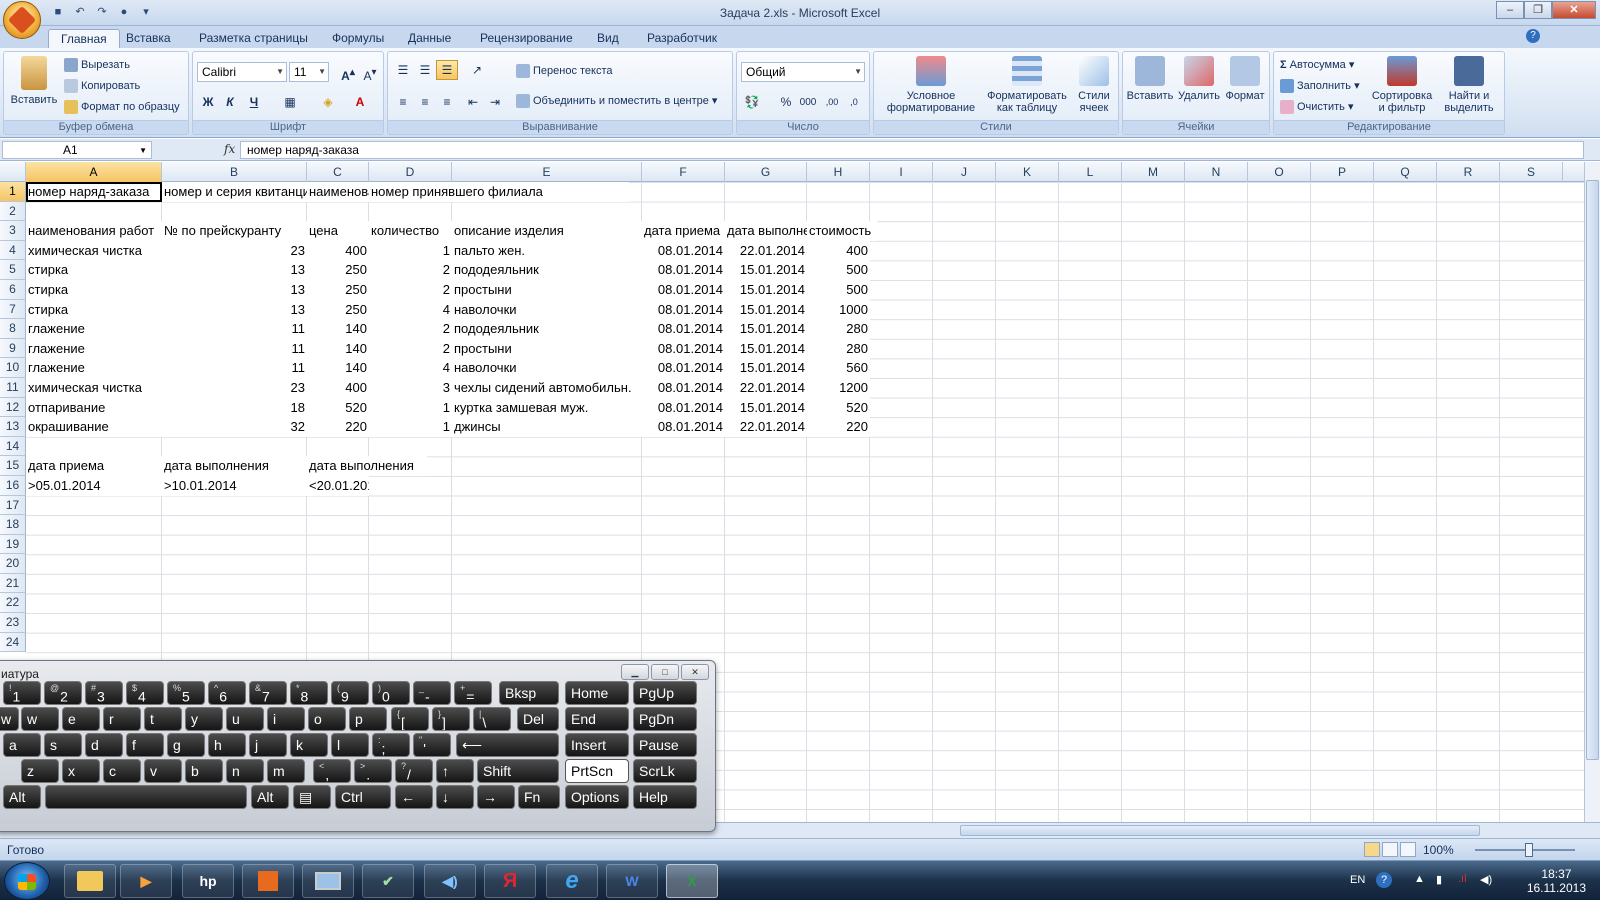  I want to click on select-all-corner, so click(13, 172).